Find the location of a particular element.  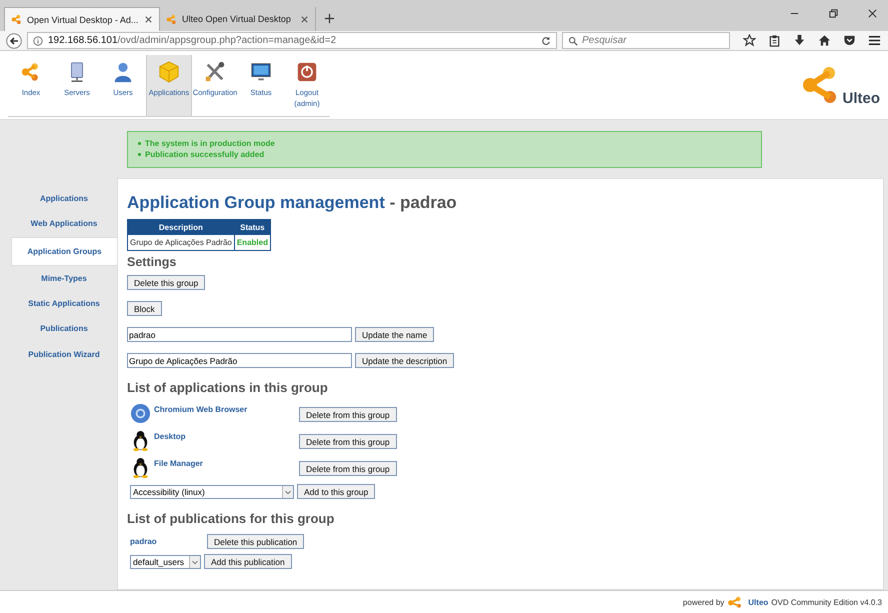

update-name-button: Update the name is located at coordinates (394, 334).